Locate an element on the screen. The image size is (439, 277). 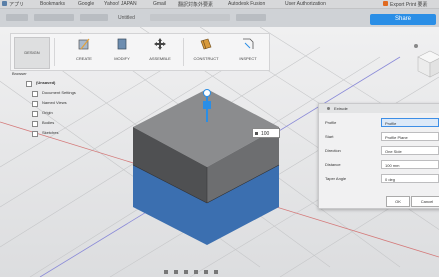
dialog-row-profile: Profile Profile is located at coordinates (382, 123).